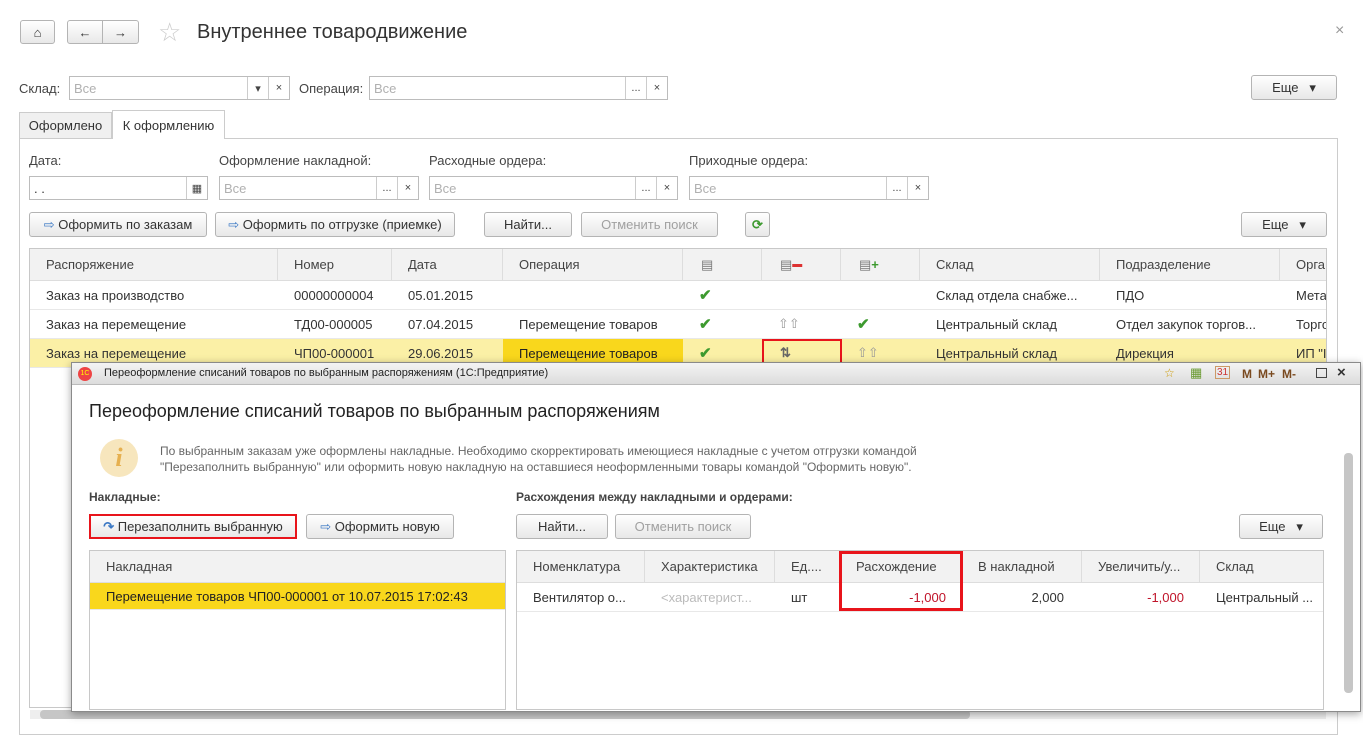  Describe the element at coordinates (1341, 372) in the screenshot. I see `close-icon: ×` at that location.